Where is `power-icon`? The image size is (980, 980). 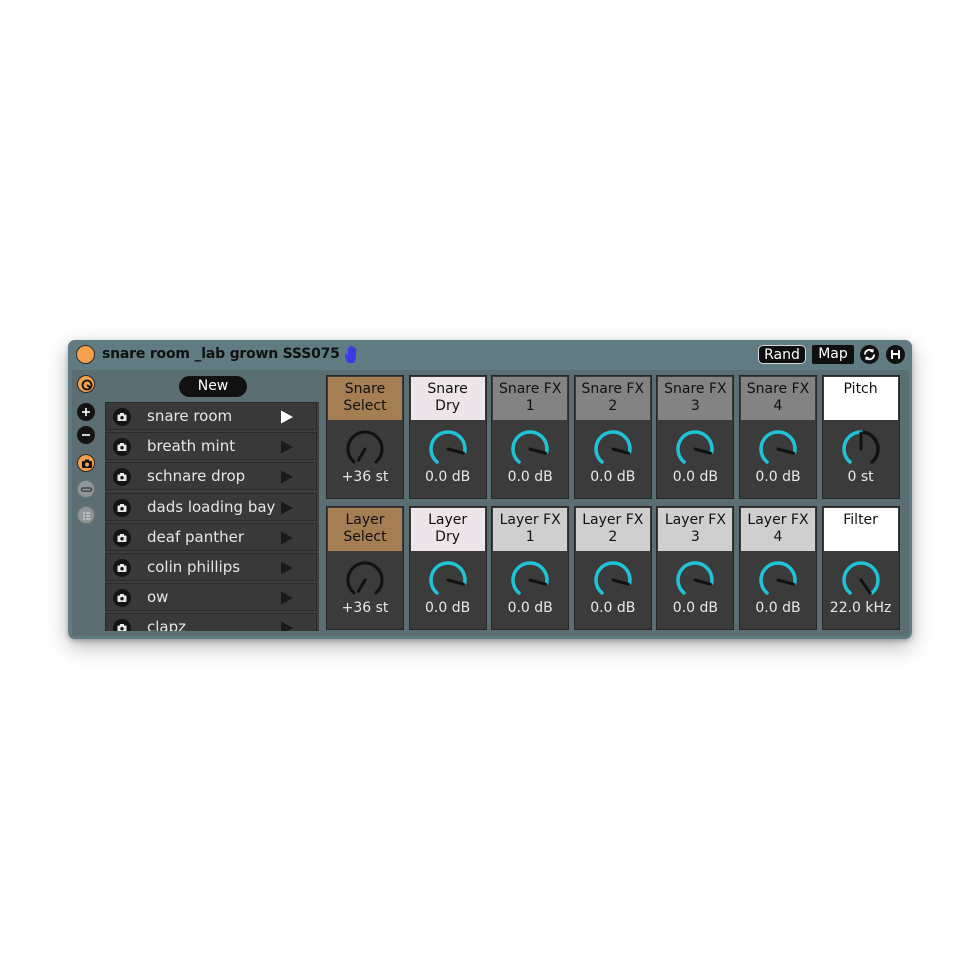 power-icon is located at coordinates (86, 384).